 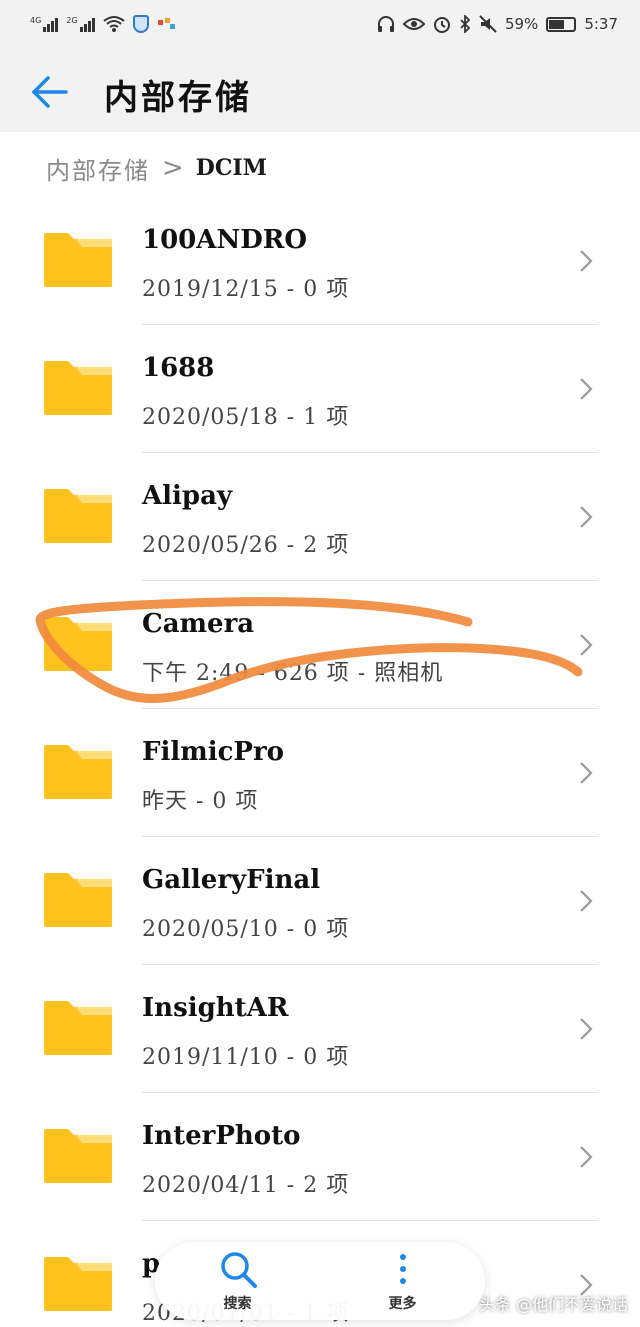 What do you see at coordinates (441, 25) in the screenshot?
I see `alarm-icon` at bounding box center [441, 25].